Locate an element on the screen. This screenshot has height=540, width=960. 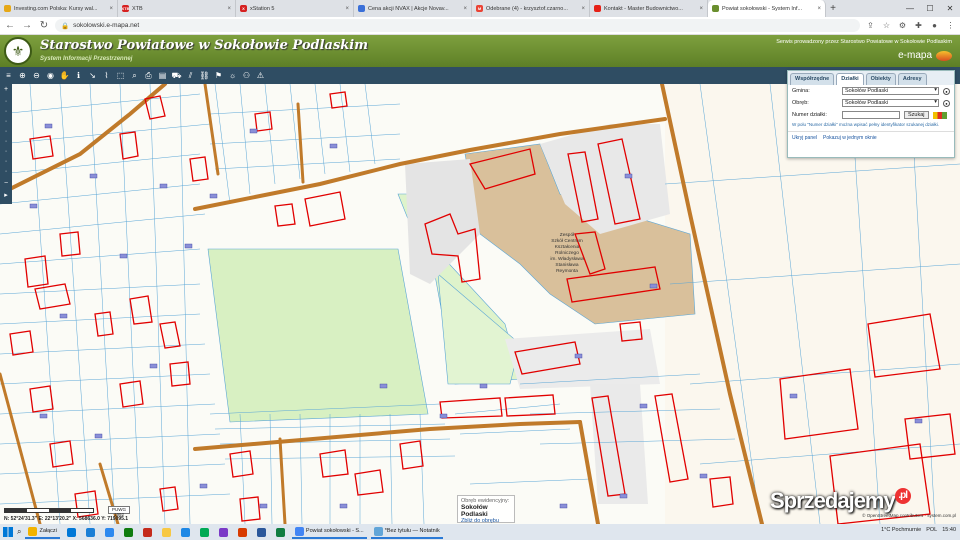
layers-icon: ≡ is located at coordinates (8, 75).